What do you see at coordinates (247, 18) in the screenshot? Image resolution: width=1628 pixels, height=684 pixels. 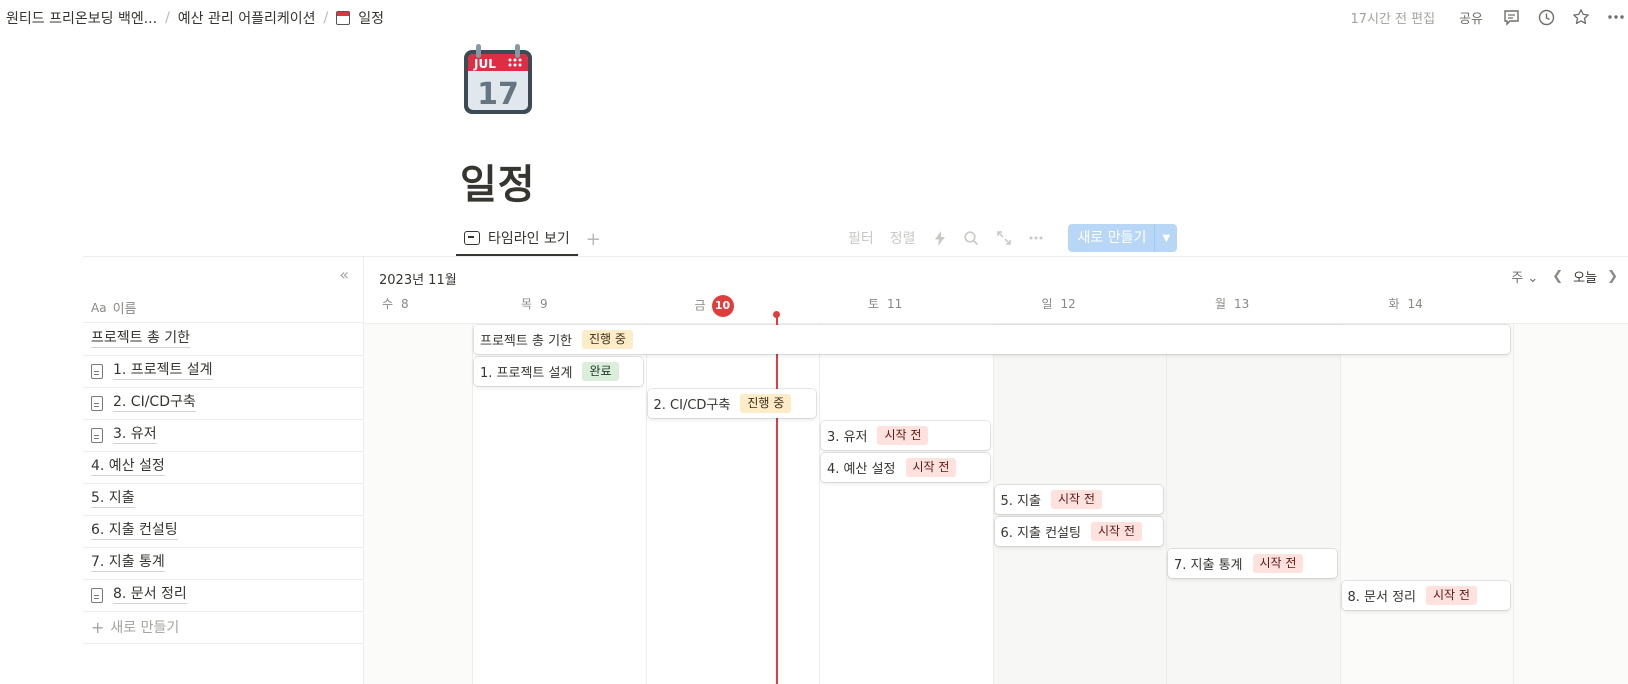 I see `breadcrumb-item-project: 예산 관리 어플리케이션` at bounding box center [247, 18].